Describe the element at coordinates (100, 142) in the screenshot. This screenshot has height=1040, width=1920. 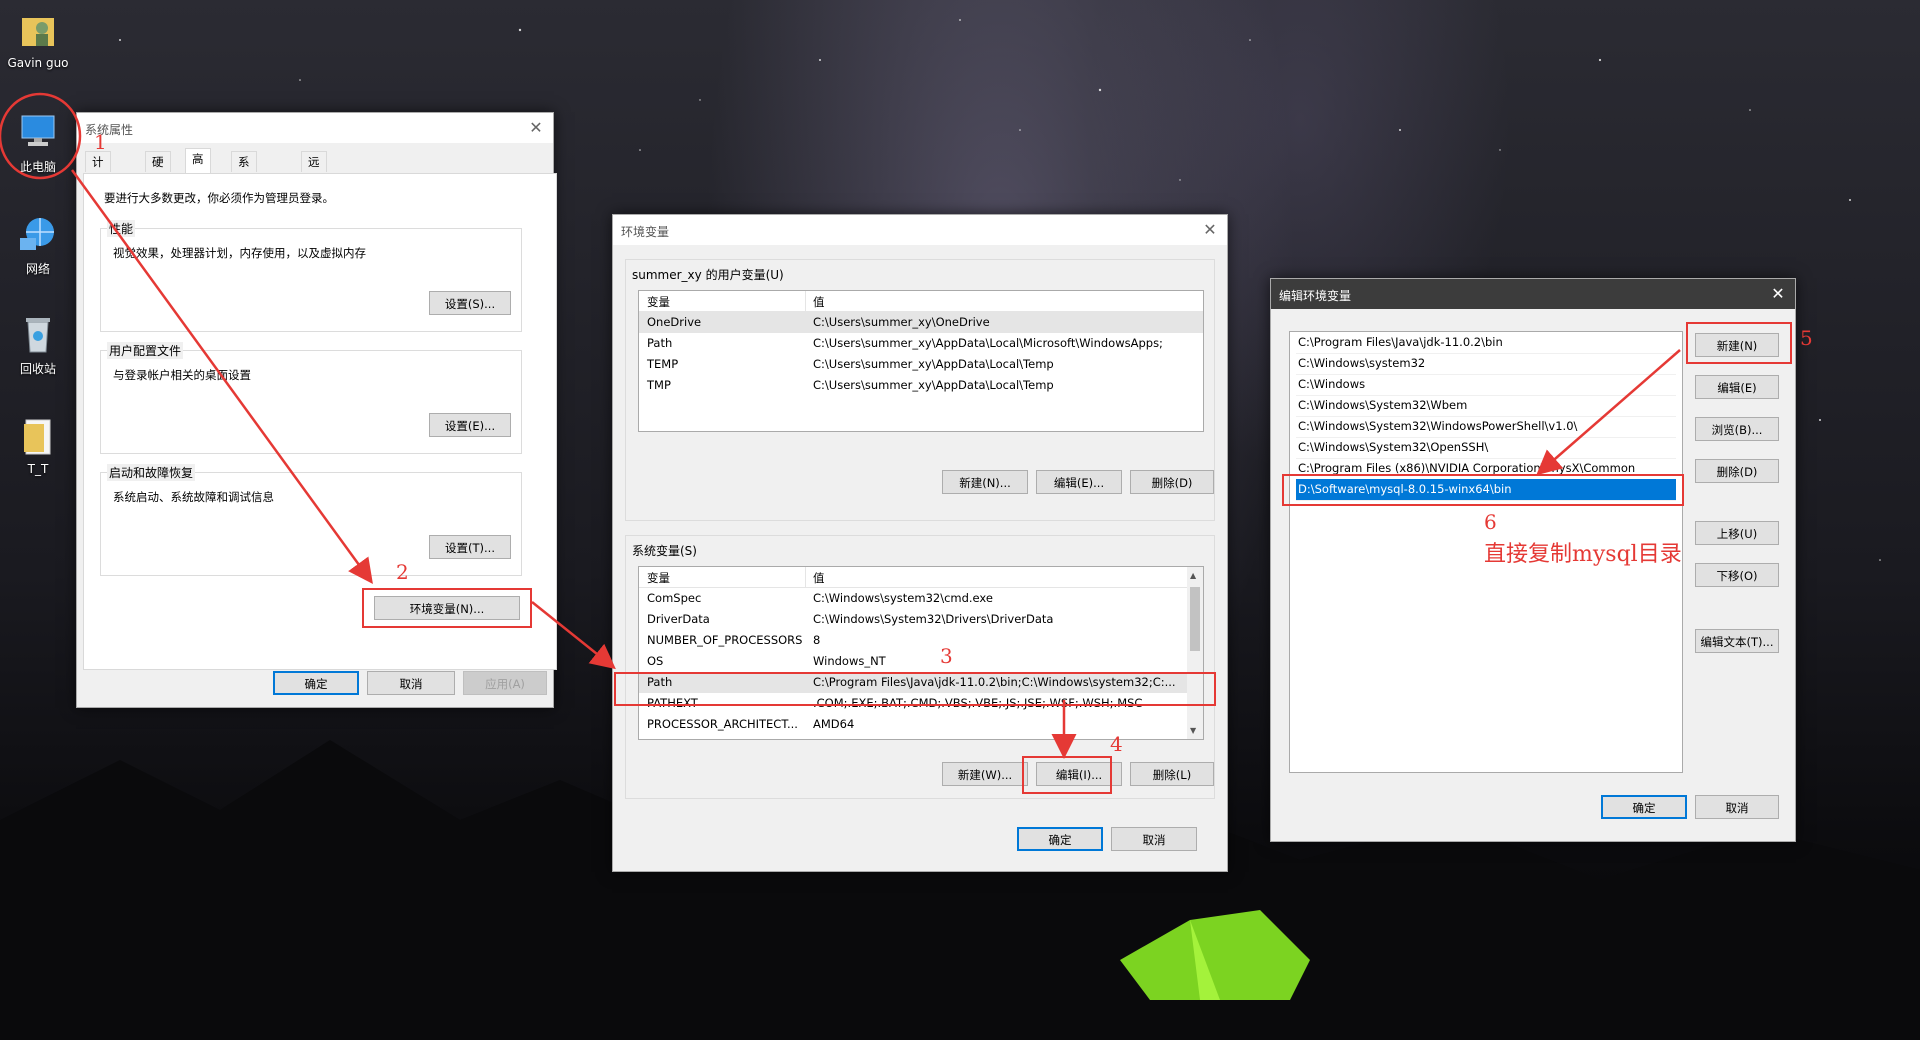
I see `step-number: 1` at that location.